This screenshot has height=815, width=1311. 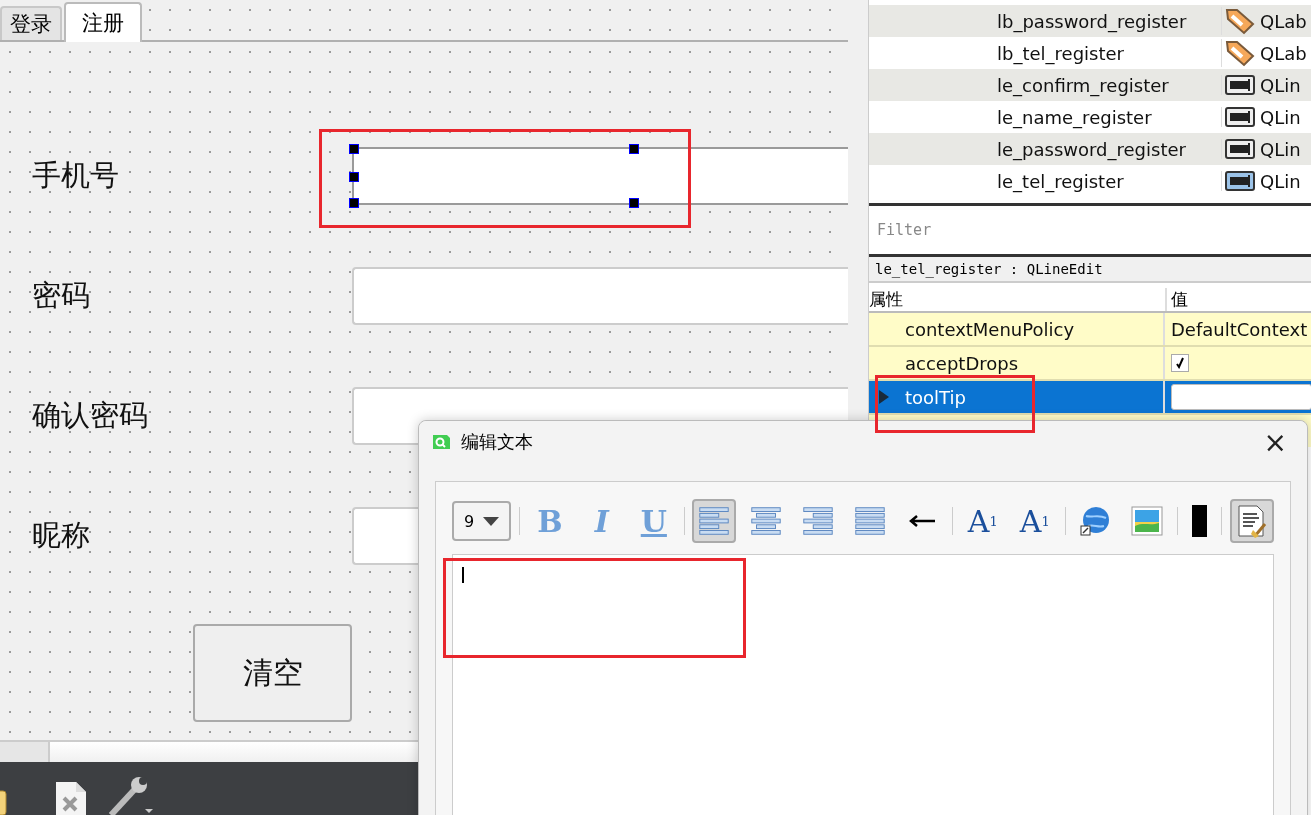 What do you see at coordinates (884, 397) in the screenshot?
I see `expand-arrow-icon` at bounding box center [884, 397].